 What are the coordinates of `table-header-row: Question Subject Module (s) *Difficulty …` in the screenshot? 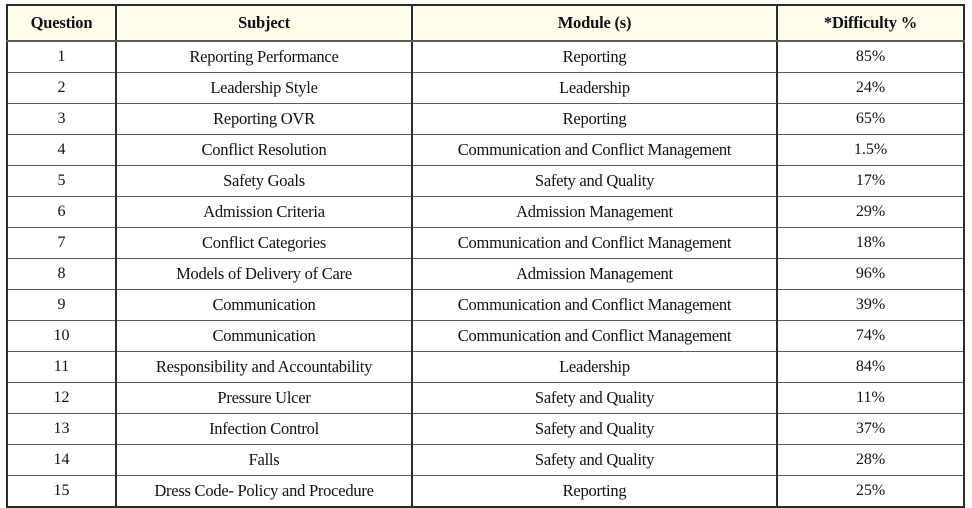 It's located at (485, 23).